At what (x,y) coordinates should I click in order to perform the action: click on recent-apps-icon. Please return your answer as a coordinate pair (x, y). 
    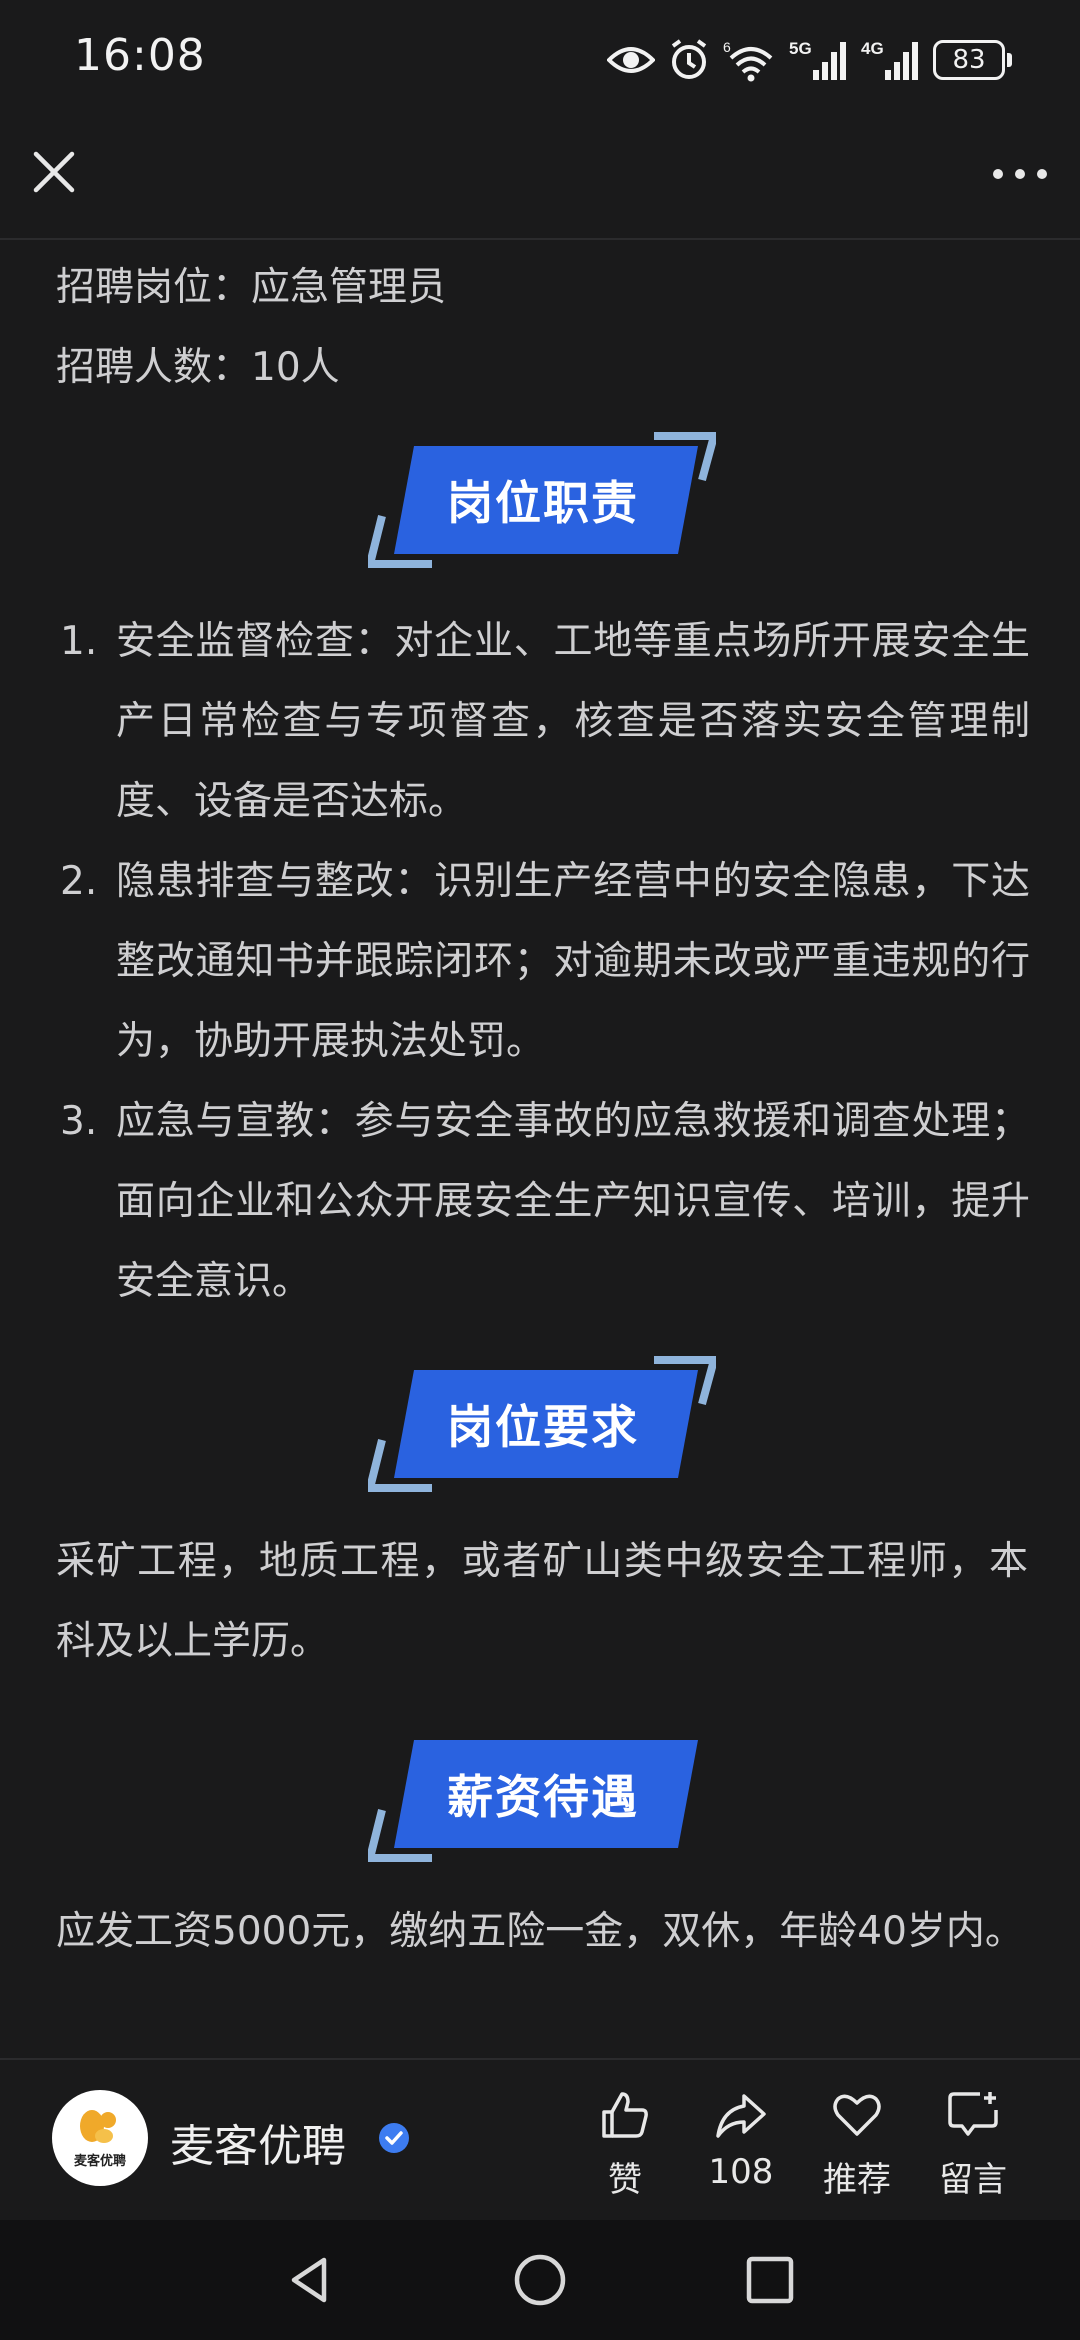
    Looking at the image, I should click on (770, 2280).